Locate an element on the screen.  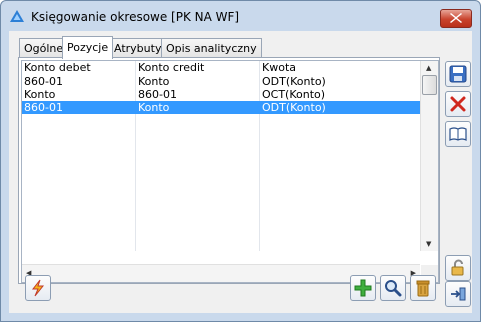
trash-bin-icon is located at coordinates (423, 288).